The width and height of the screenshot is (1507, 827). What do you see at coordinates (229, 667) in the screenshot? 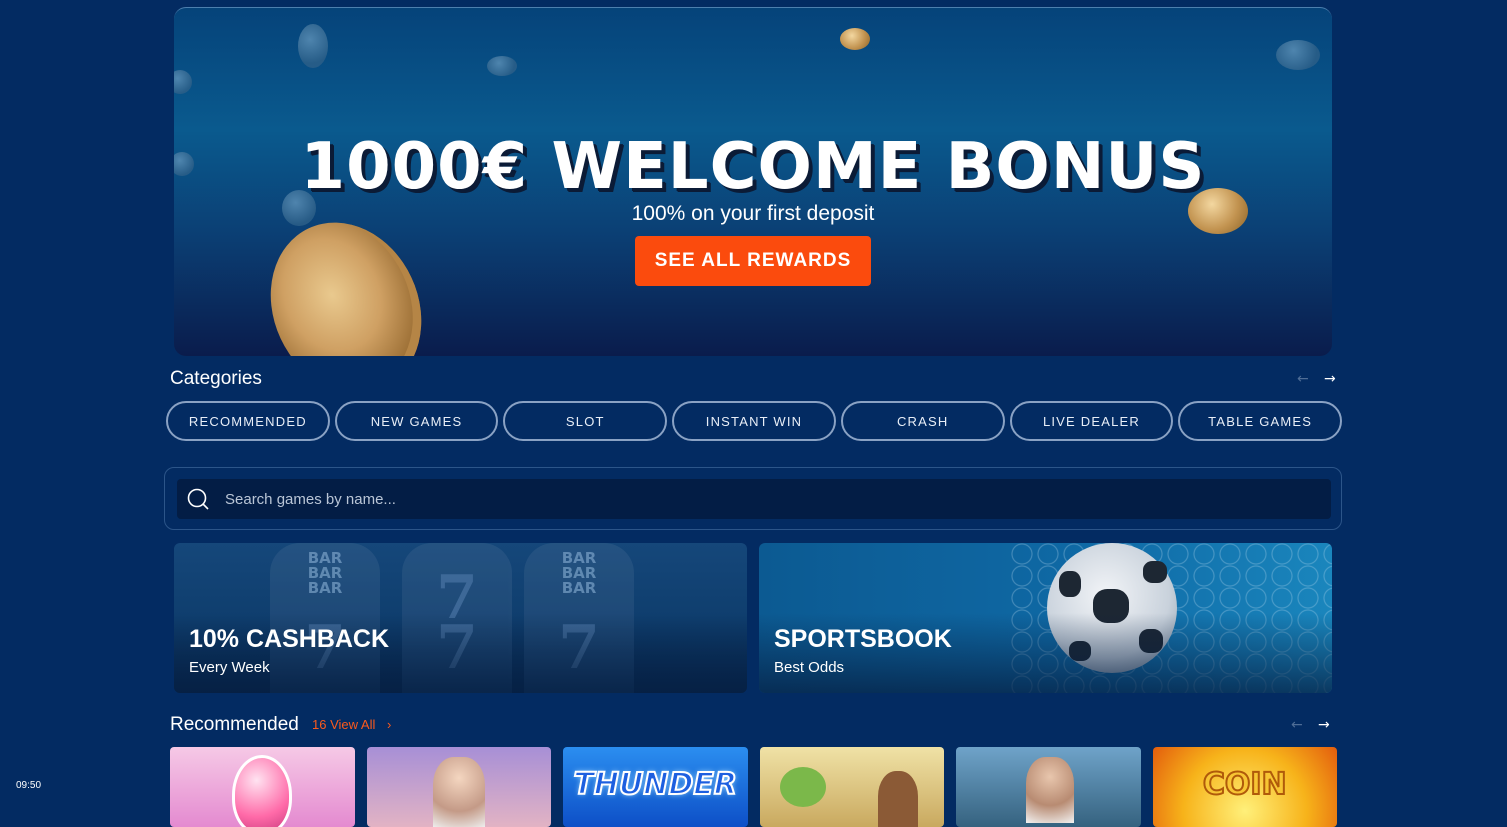
I see `promo-subtitle: Every Week` at bounding box center [229, 667].